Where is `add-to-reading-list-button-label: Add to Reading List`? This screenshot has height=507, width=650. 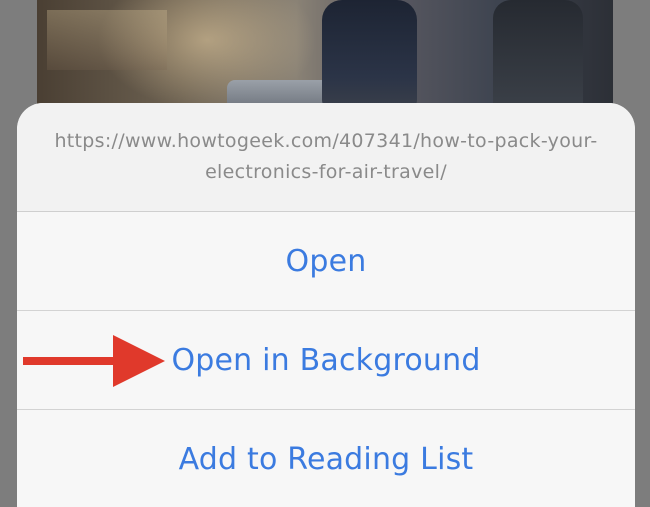
add-to-reading-list-button-label: Add to Reading List is located at coordinates (326, 459).